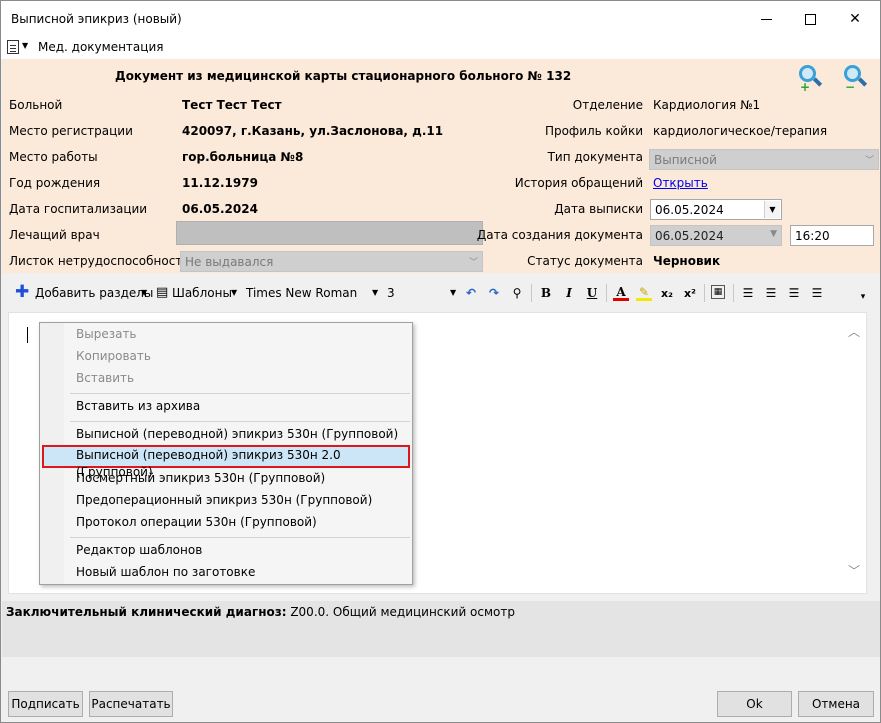 This screenshot has width=881, height=723. Describe the element at coordinates (585, 261) in the screenshot. I see `status-label: Статус документа` at that location.